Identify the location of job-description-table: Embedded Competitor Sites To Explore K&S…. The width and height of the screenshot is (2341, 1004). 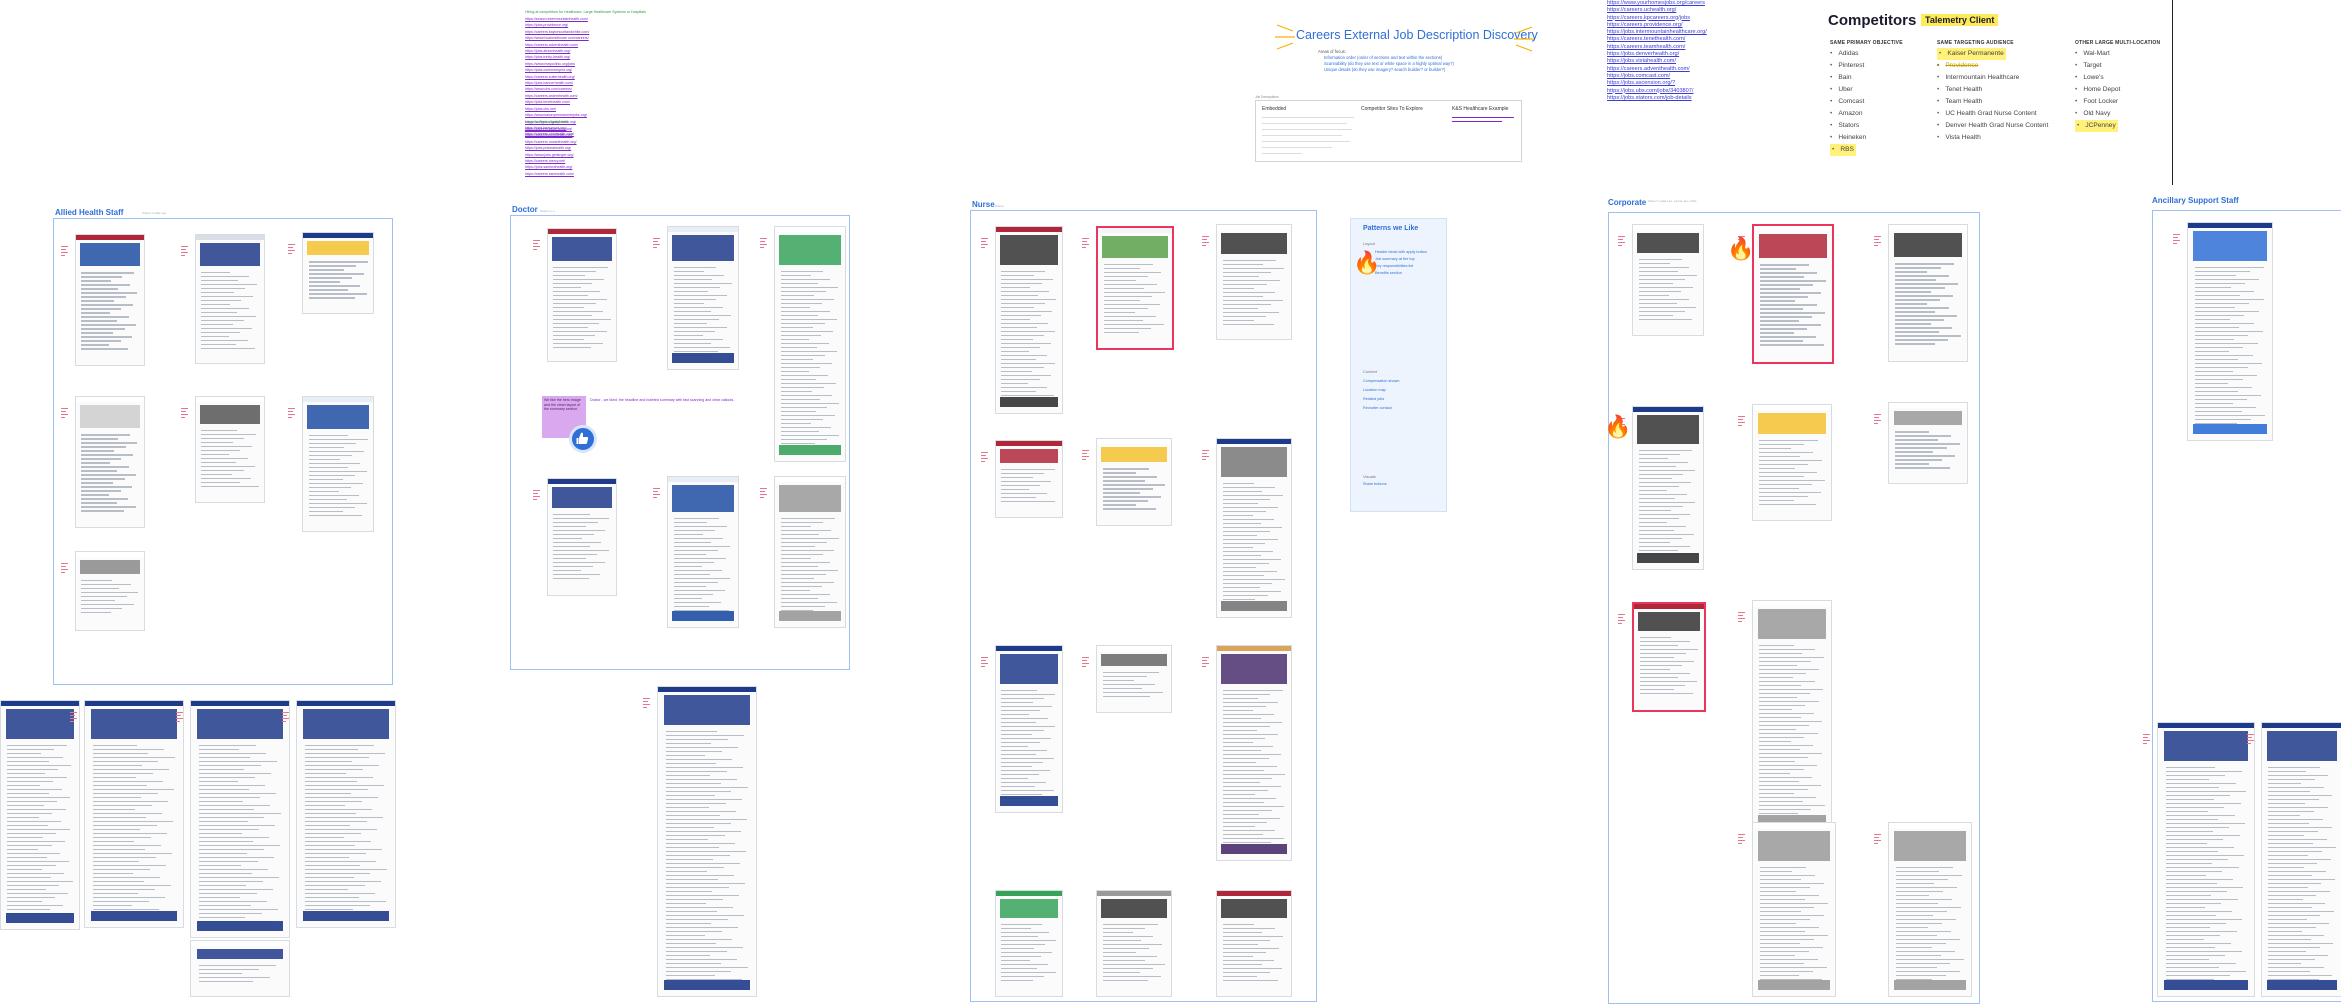
(1388, 131).